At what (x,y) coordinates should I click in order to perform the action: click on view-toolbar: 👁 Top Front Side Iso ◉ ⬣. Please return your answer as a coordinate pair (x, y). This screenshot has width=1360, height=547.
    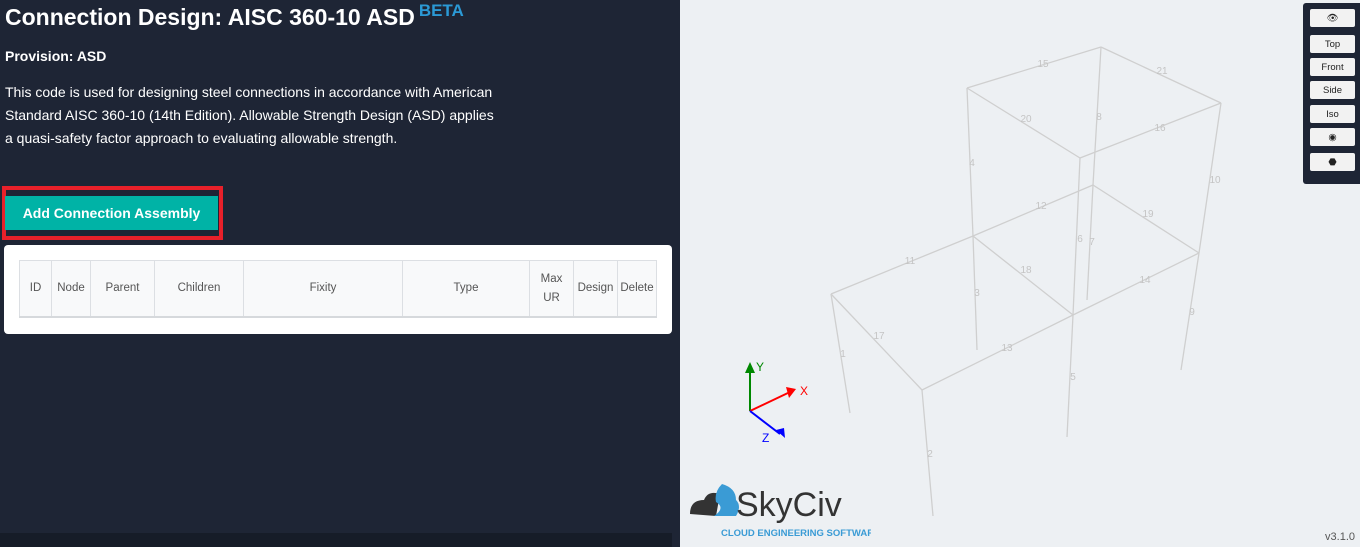
    Looking at the image, I should click on (1331, 93).